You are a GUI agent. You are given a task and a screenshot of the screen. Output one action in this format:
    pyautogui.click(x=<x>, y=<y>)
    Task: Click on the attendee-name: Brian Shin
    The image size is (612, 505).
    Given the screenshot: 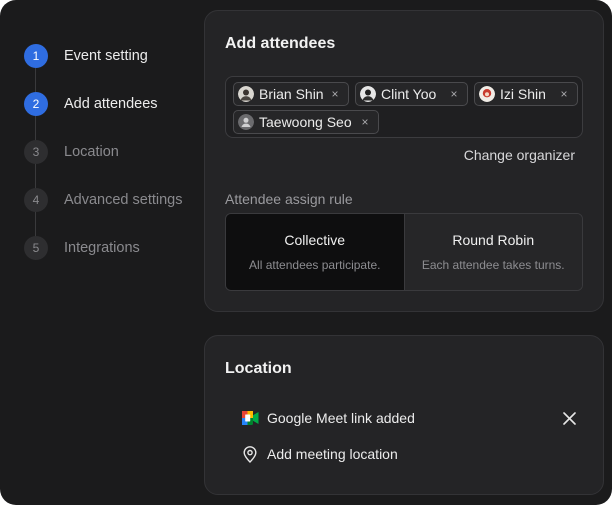 What is the action you would take?
    pyautogui.click(x=291, y=94)
    